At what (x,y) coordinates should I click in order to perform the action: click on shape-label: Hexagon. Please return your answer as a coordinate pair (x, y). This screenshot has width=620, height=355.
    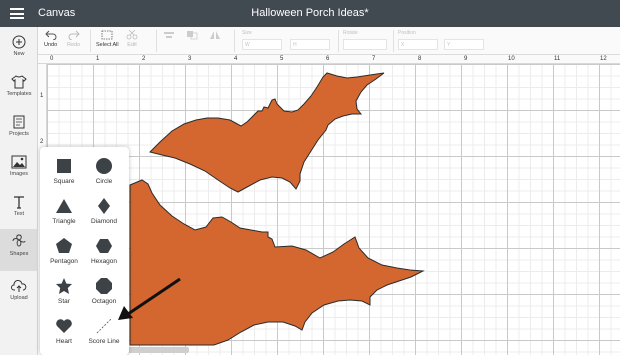
    Looking at the image, I should click on (104, 261).